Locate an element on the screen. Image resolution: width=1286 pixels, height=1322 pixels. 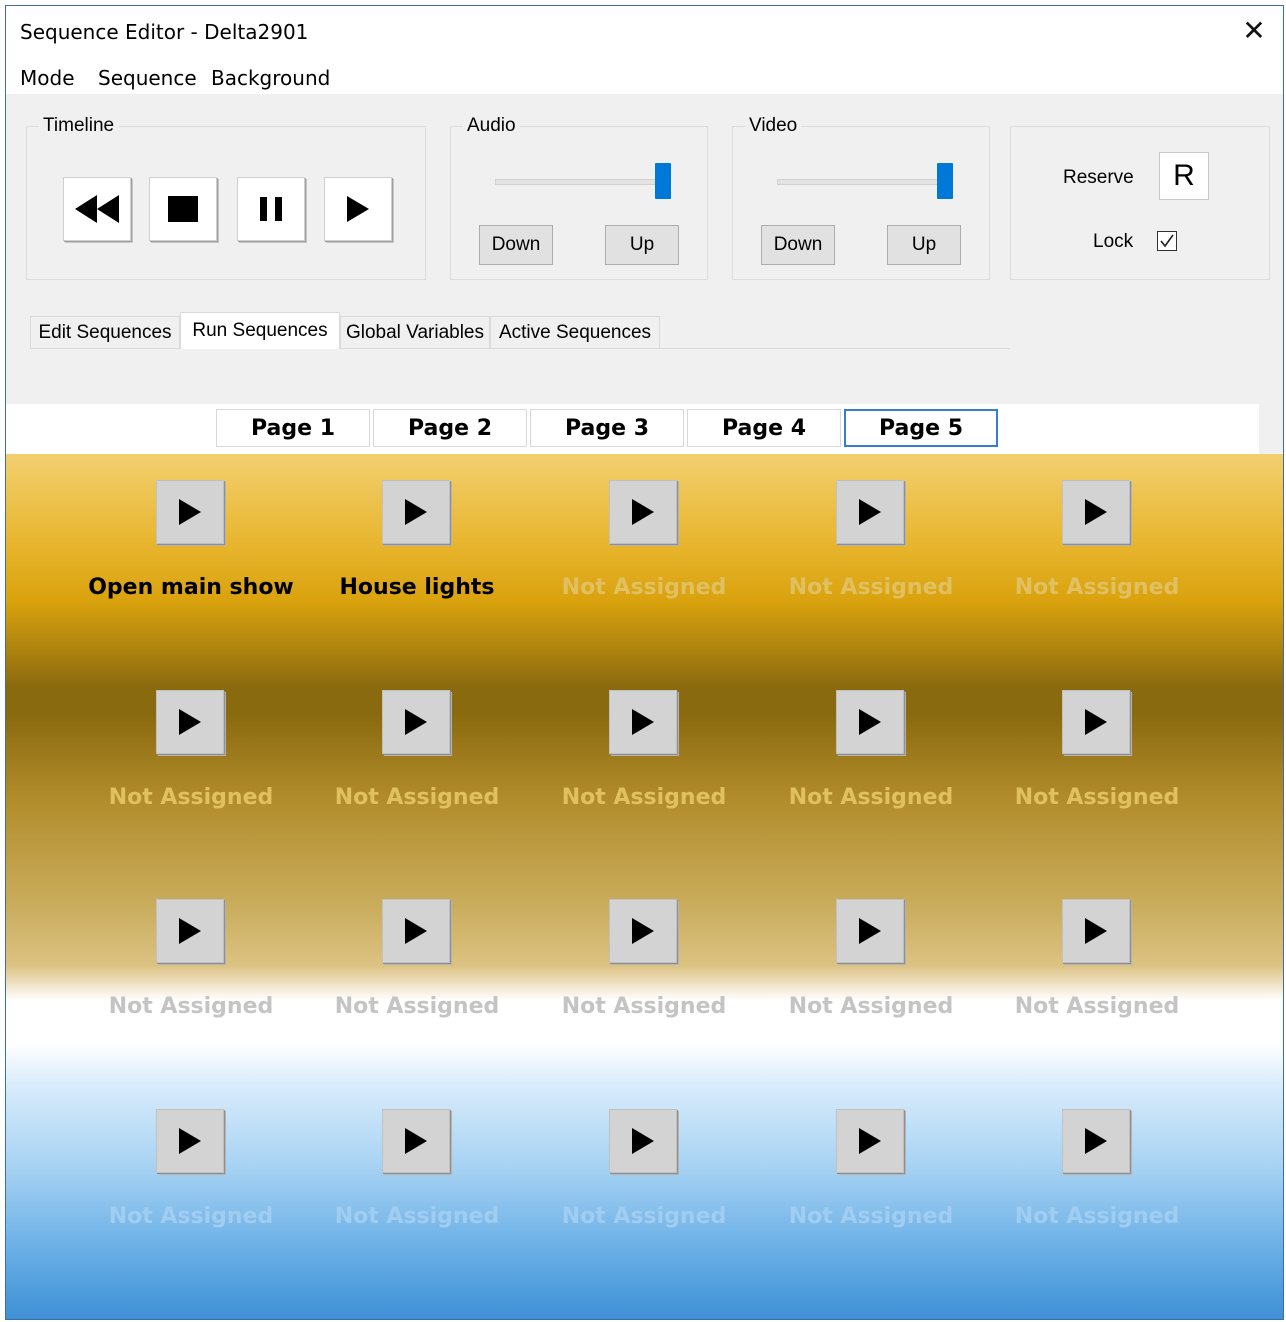
pause-icon is located at coordinates (271, 209).